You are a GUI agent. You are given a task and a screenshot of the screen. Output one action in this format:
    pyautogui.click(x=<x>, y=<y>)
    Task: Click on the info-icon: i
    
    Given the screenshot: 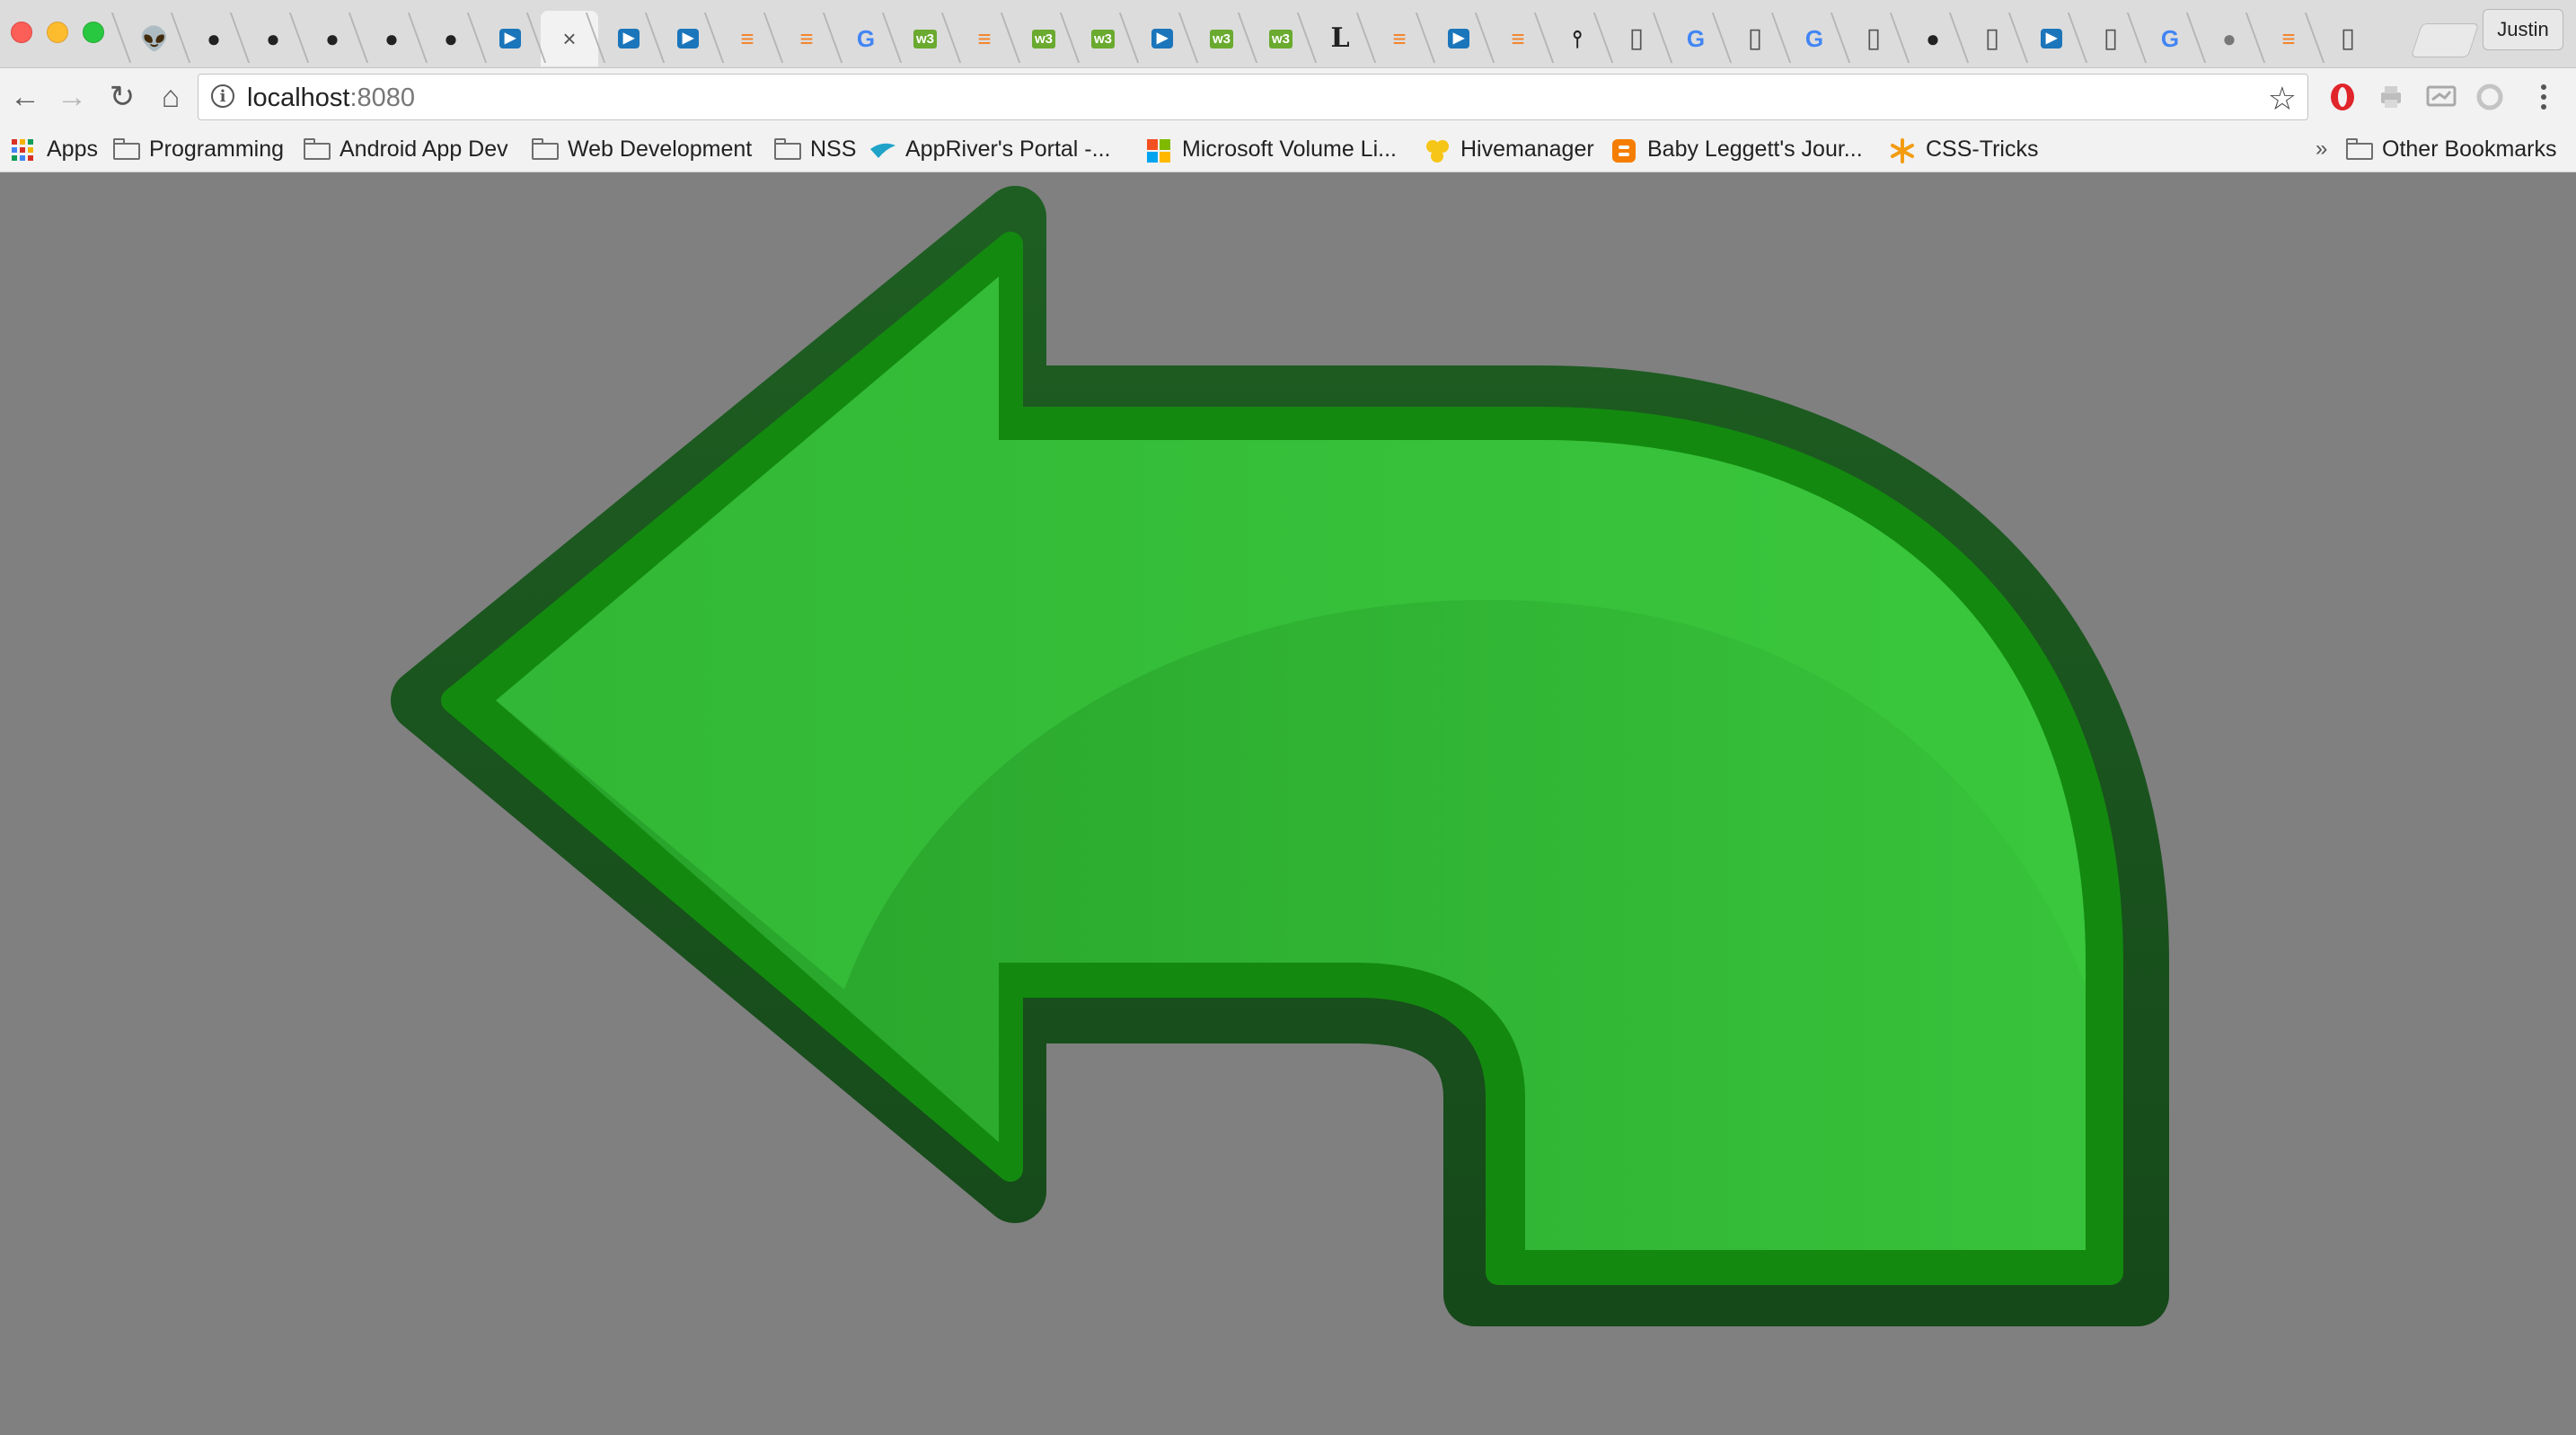 What is the action you would take?
    pyautogui.click(x=222, y=96)
    